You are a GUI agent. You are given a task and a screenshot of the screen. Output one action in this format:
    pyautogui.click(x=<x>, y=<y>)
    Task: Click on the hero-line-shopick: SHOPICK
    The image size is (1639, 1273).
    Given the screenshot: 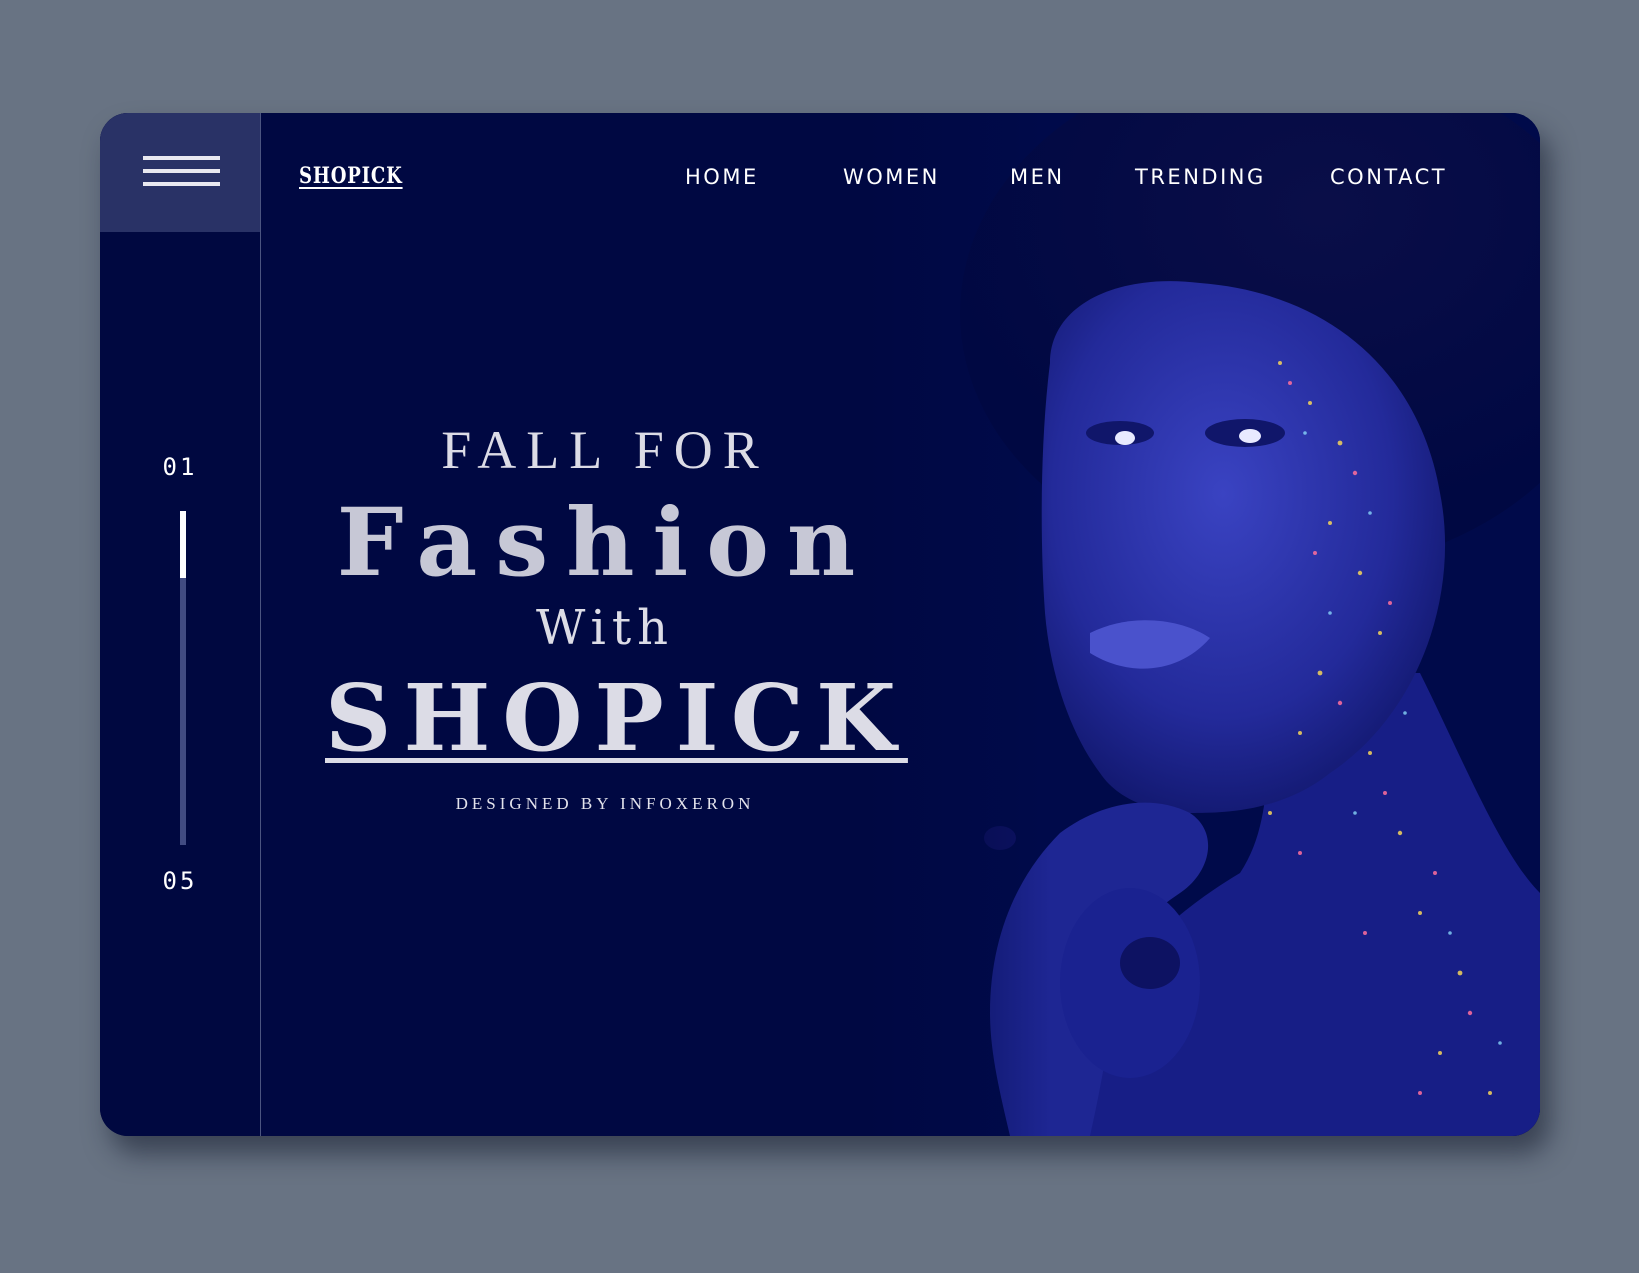 What is the action you would take?
    pyautogui.click(x=616, y=718)
    